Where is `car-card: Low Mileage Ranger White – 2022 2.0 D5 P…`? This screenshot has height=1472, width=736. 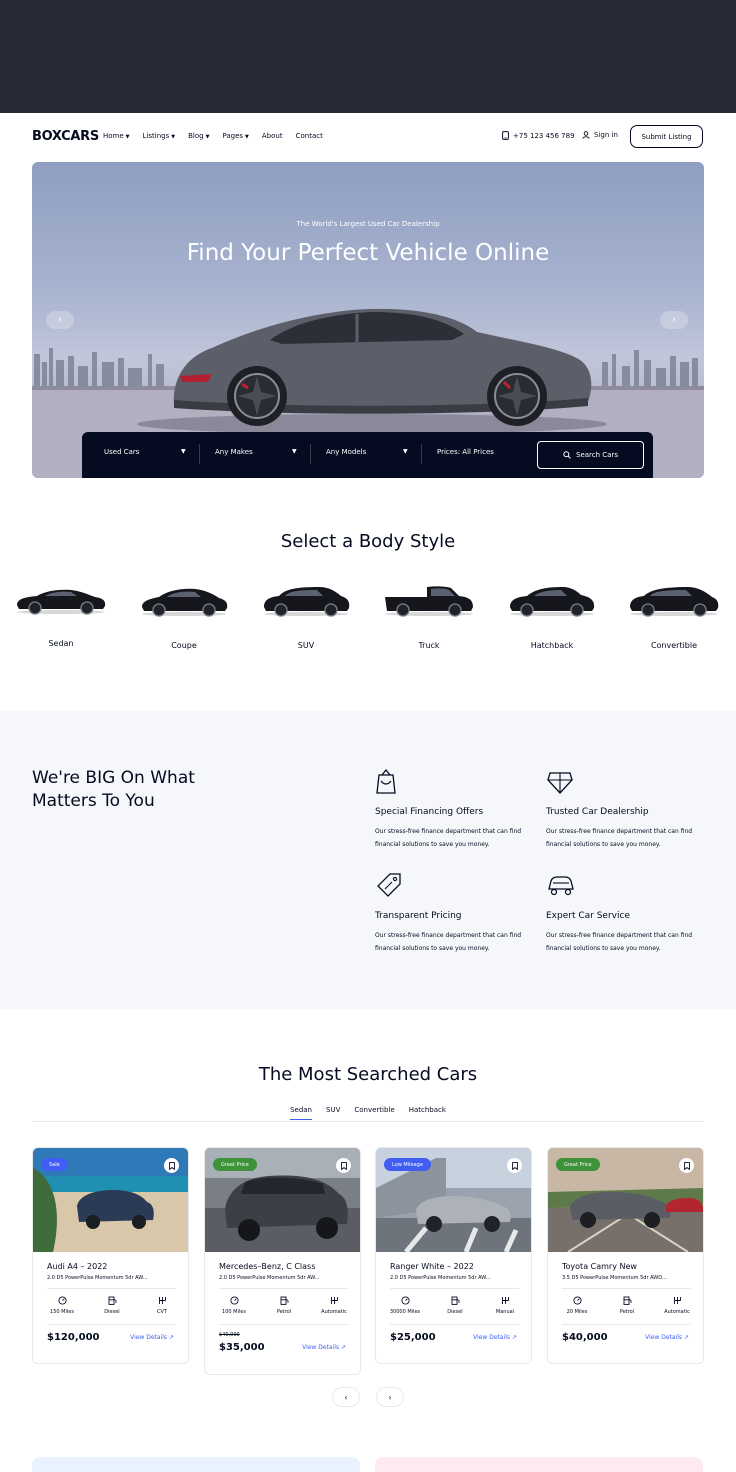 car-card: Low Mileage Ranger White – 2022 2.0 D5 P… is located at coordinates (453, 1255).